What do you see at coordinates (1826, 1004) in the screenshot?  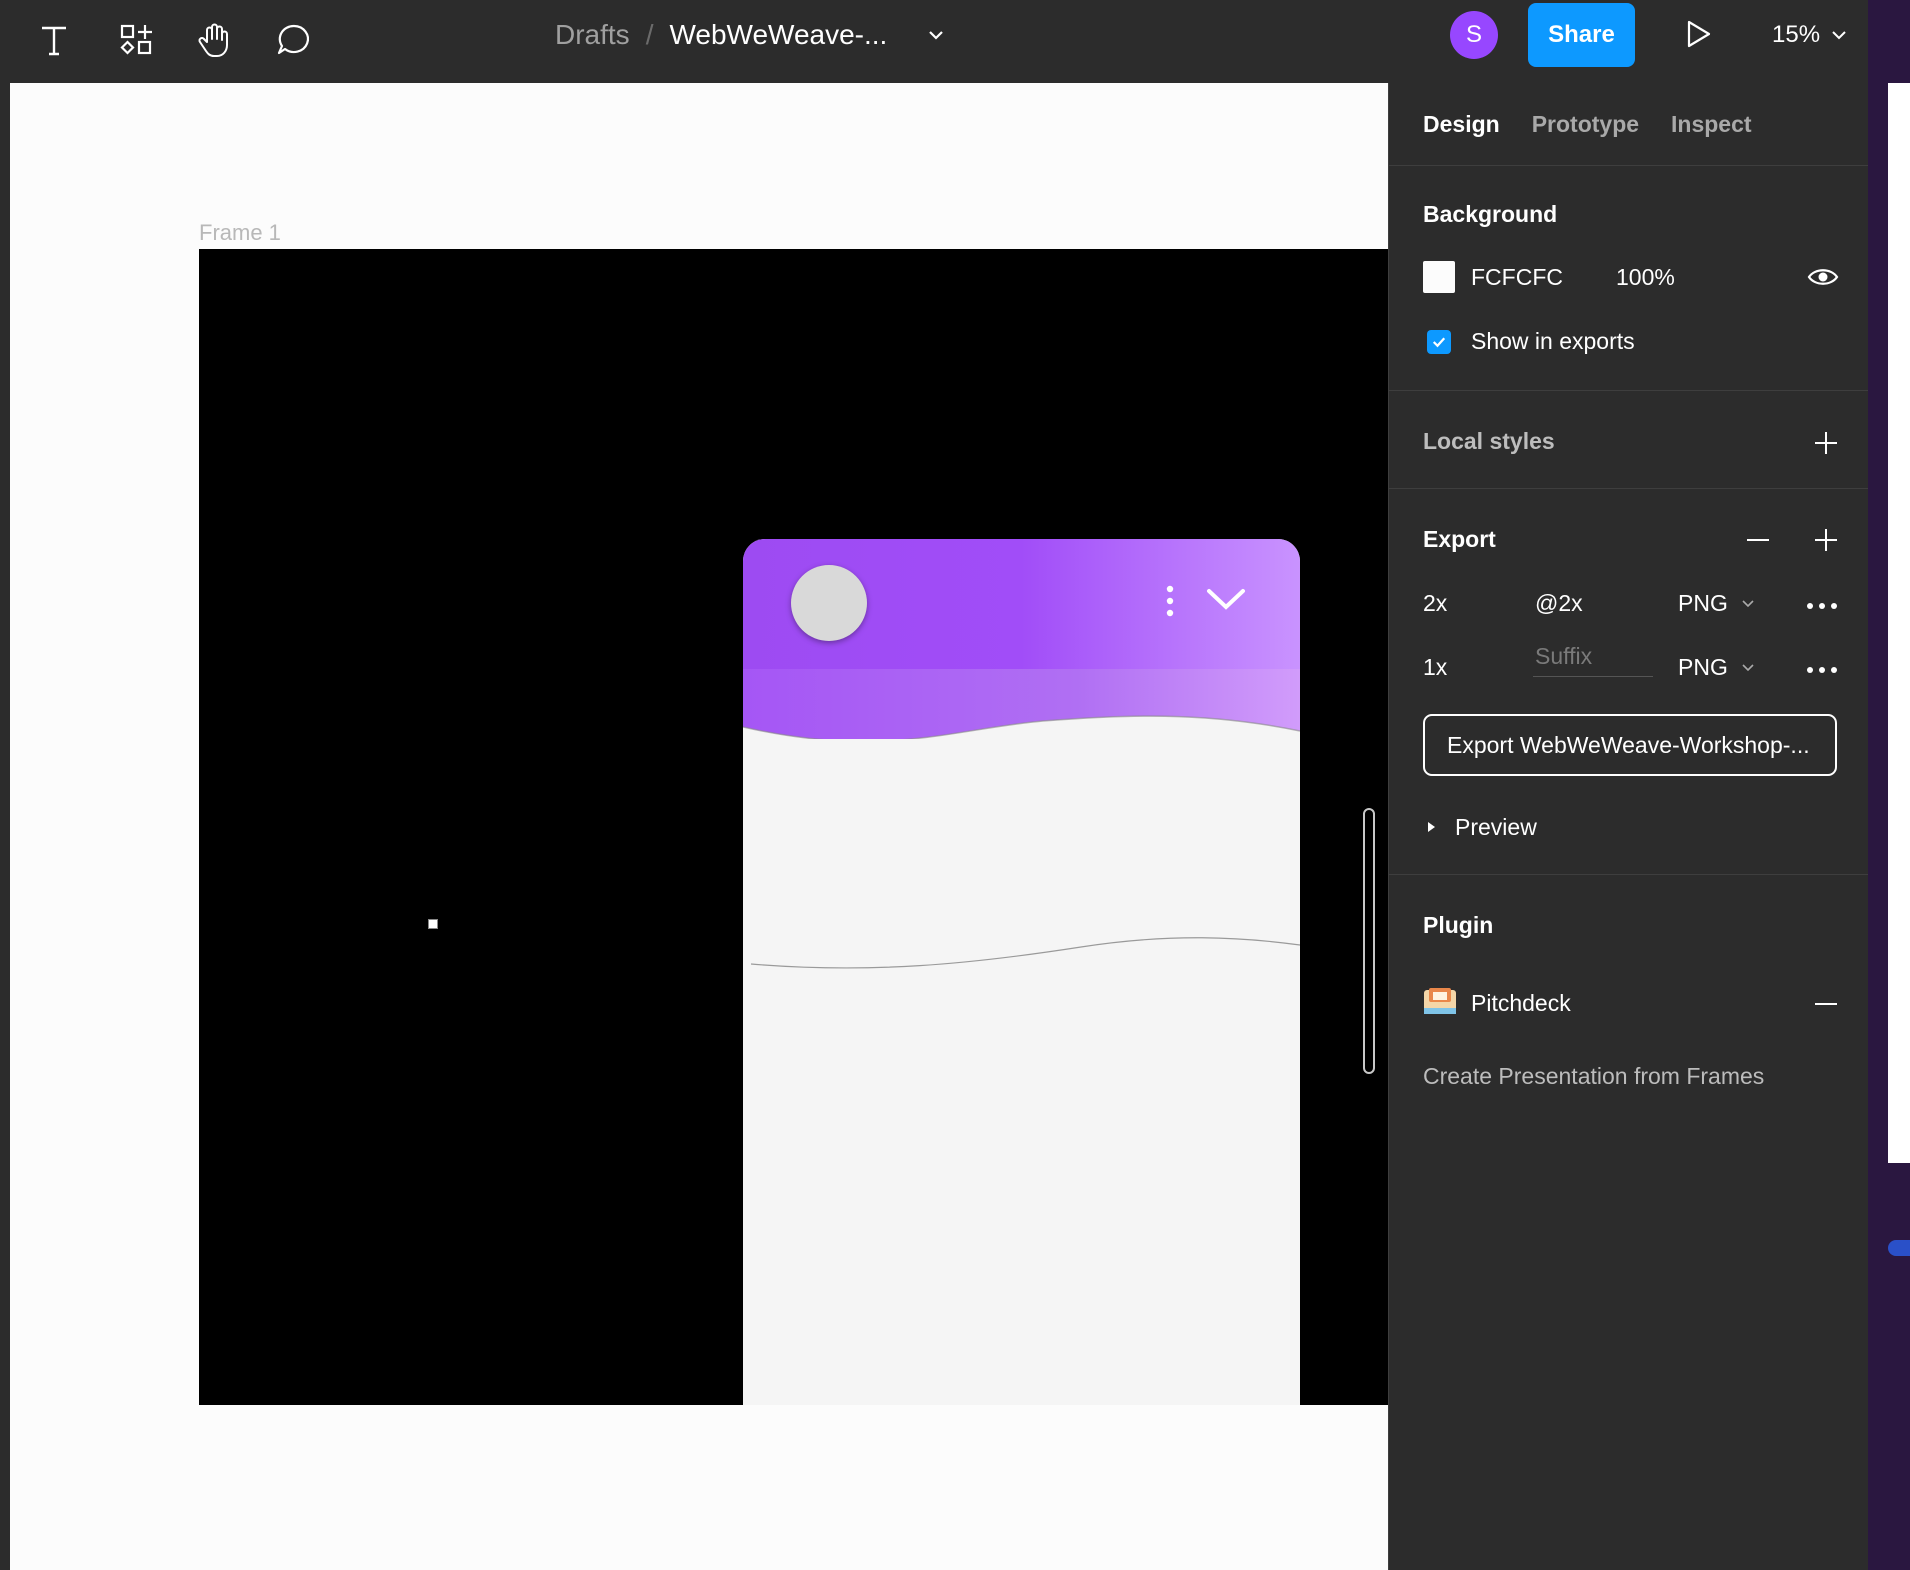 I see `remove-plugin-minus-icon` at bounding box center [1826, 1004].